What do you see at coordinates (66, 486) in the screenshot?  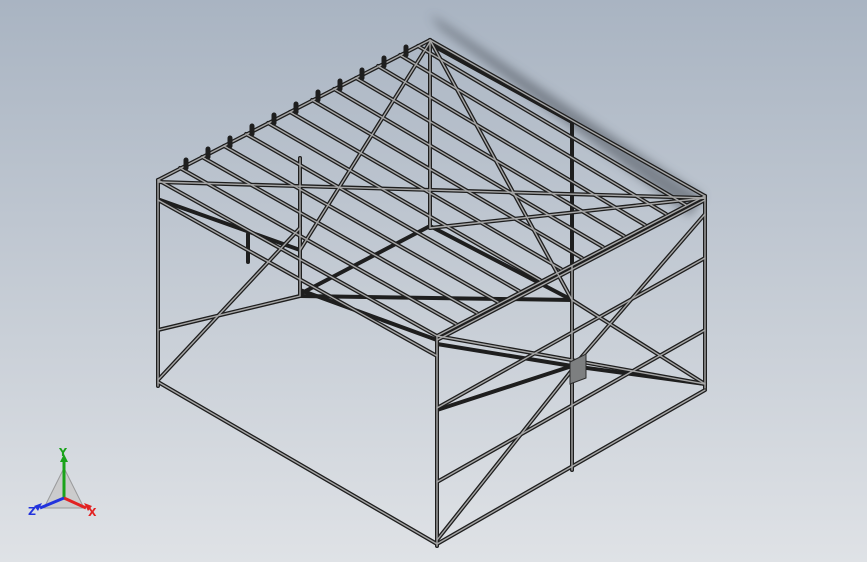 I see `reference-triad: Y X Z` at bounding box center [66, 486].